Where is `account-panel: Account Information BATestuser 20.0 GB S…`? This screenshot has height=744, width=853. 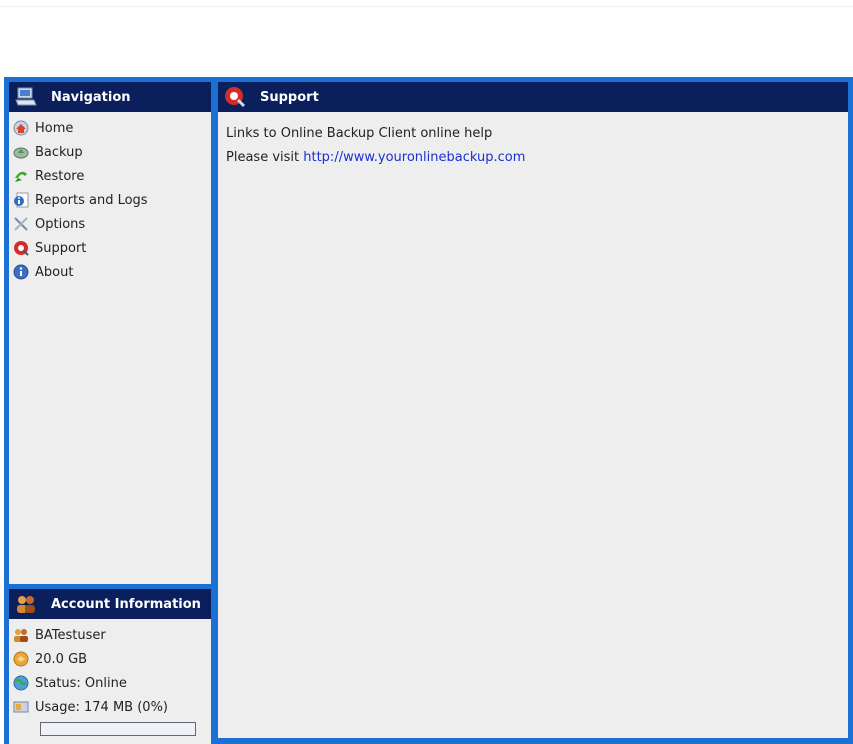 account-panel: Account Information BATestuser 20.0 GB S… is located at coordinates (110, 666).